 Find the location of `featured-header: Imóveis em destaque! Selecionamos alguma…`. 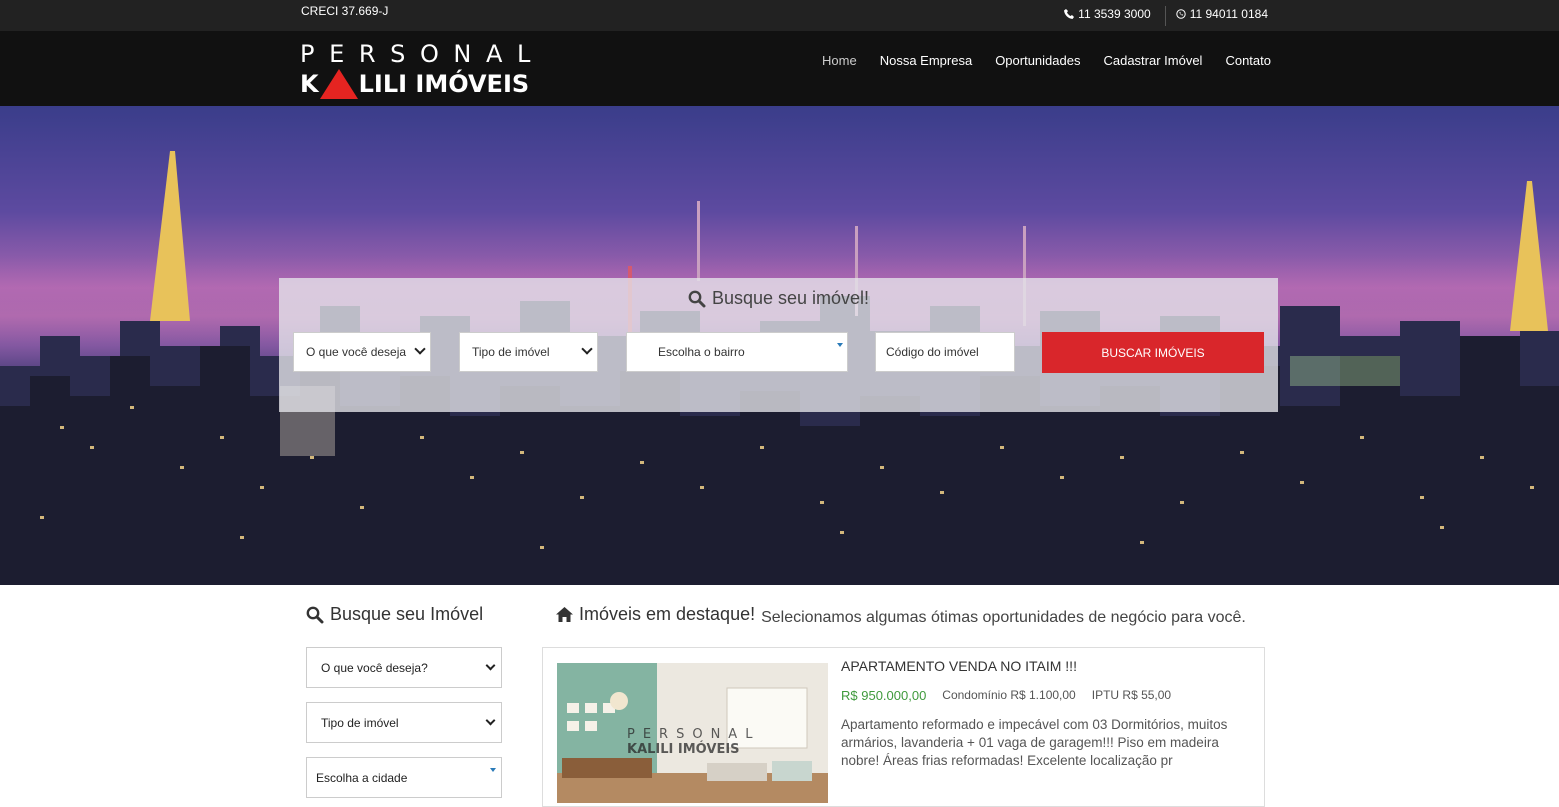

featured-header: Imóveis em destaque! Selecionamos alguma… is located at coordinates (901, 615).